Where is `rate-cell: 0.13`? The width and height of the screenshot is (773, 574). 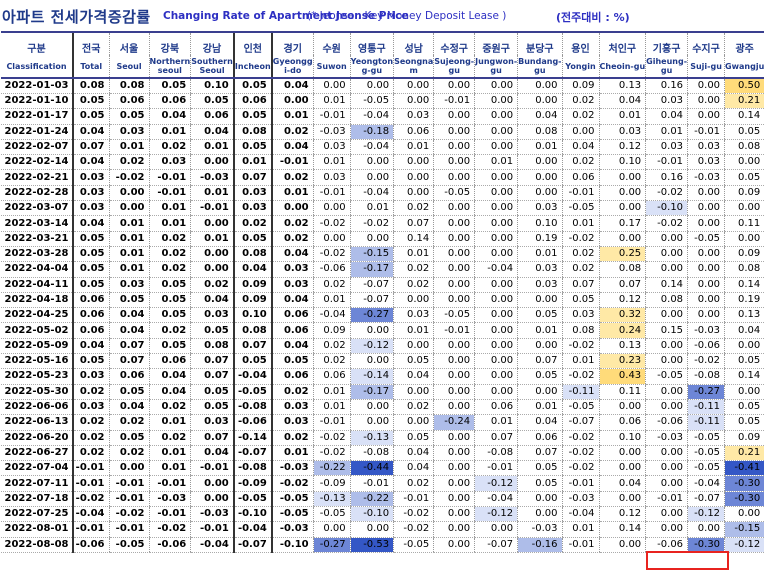 rate-cell: 0.13 is located at coordinates (622, 86).